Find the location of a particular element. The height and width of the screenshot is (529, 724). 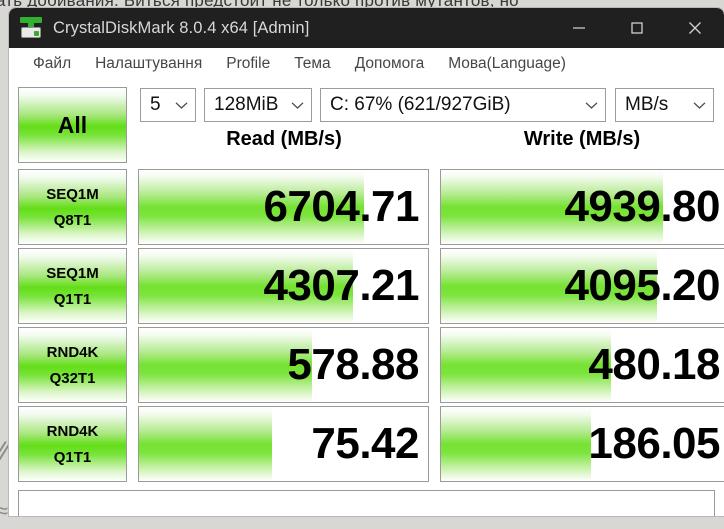

column-headers: Read (MB/s) Write (MB/s) is located at coordinates (432, 139).